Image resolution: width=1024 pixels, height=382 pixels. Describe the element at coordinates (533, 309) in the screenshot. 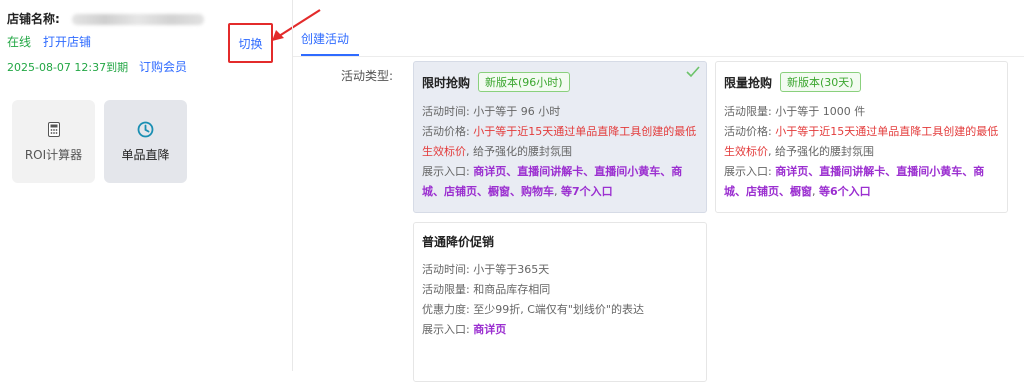

I see `card-row-discount: 优惠力度: 至少99折, C端仅有"划线价"的表达` at that location.